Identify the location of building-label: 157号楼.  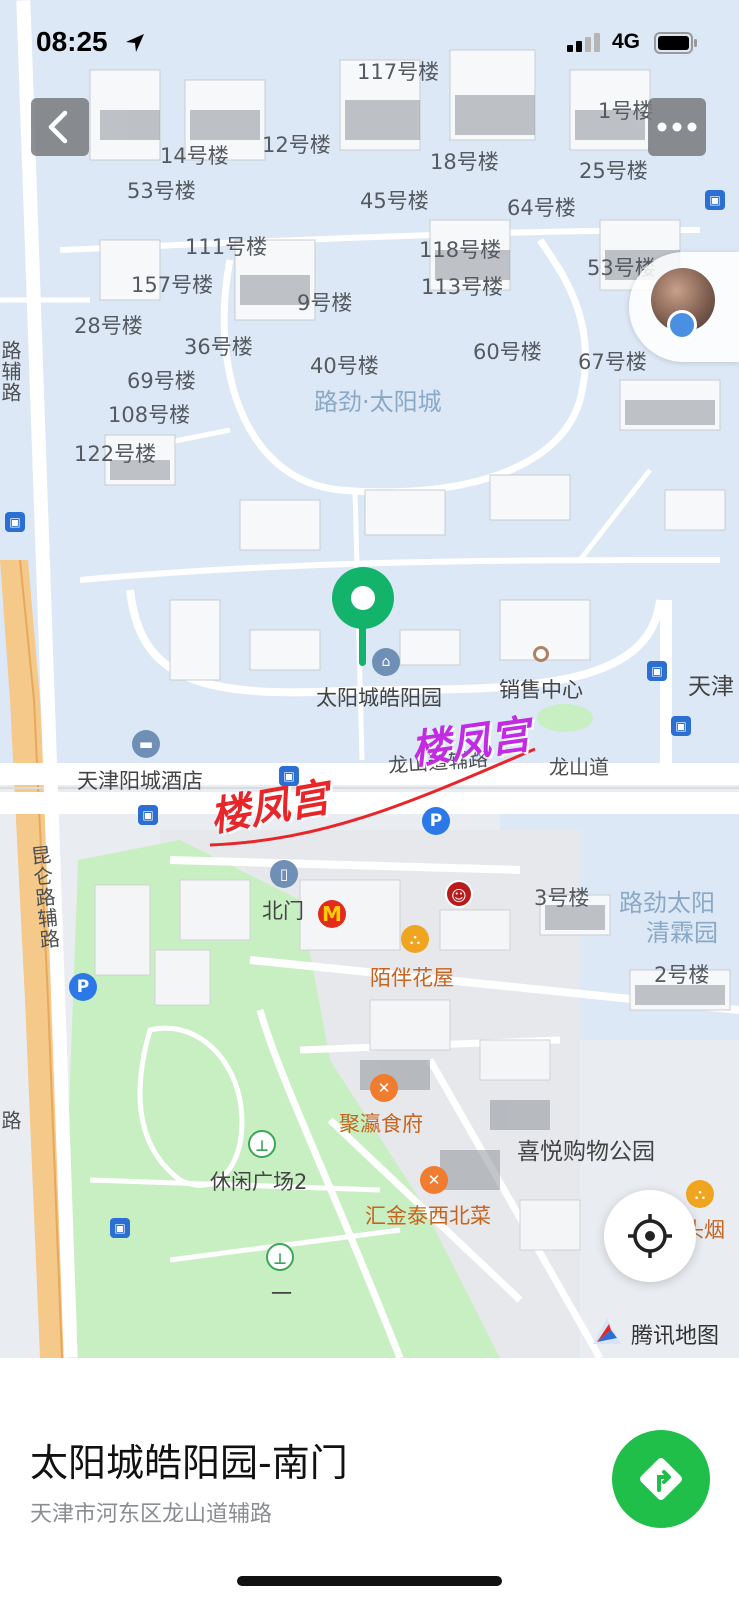
(172, 285).